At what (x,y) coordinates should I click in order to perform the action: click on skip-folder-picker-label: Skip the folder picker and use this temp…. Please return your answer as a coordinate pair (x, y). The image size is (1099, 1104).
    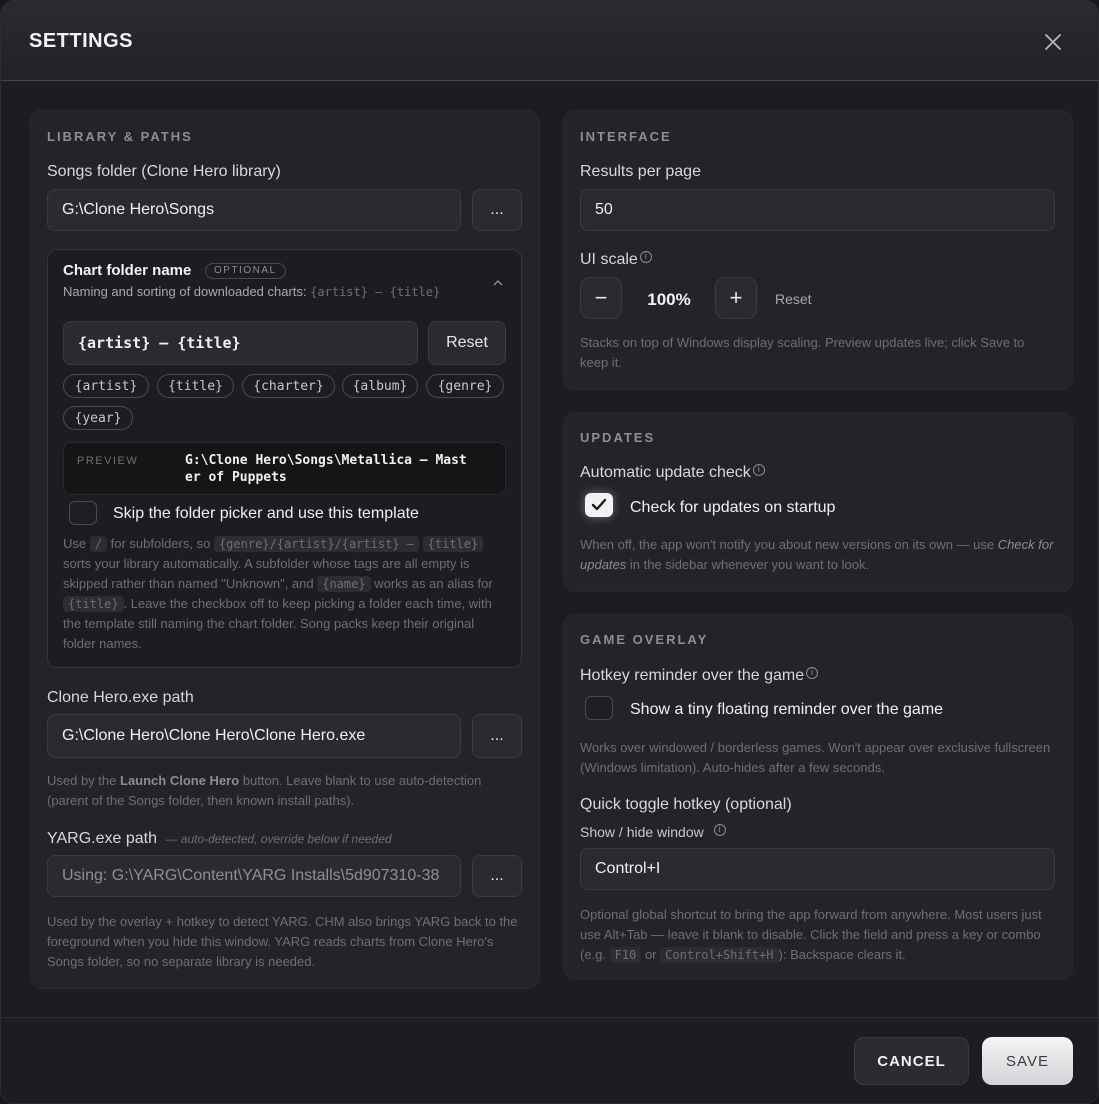
    Looking at the image, I should click on (266, 513).